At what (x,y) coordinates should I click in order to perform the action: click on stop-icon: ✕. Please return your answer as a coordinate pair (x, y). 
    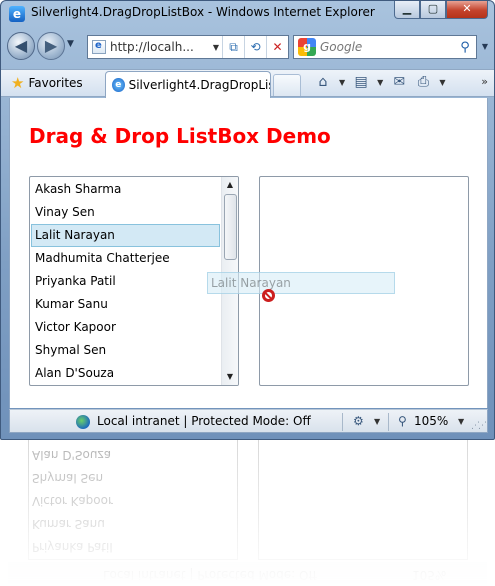
    Looking at the image, I should click on (277, 47).